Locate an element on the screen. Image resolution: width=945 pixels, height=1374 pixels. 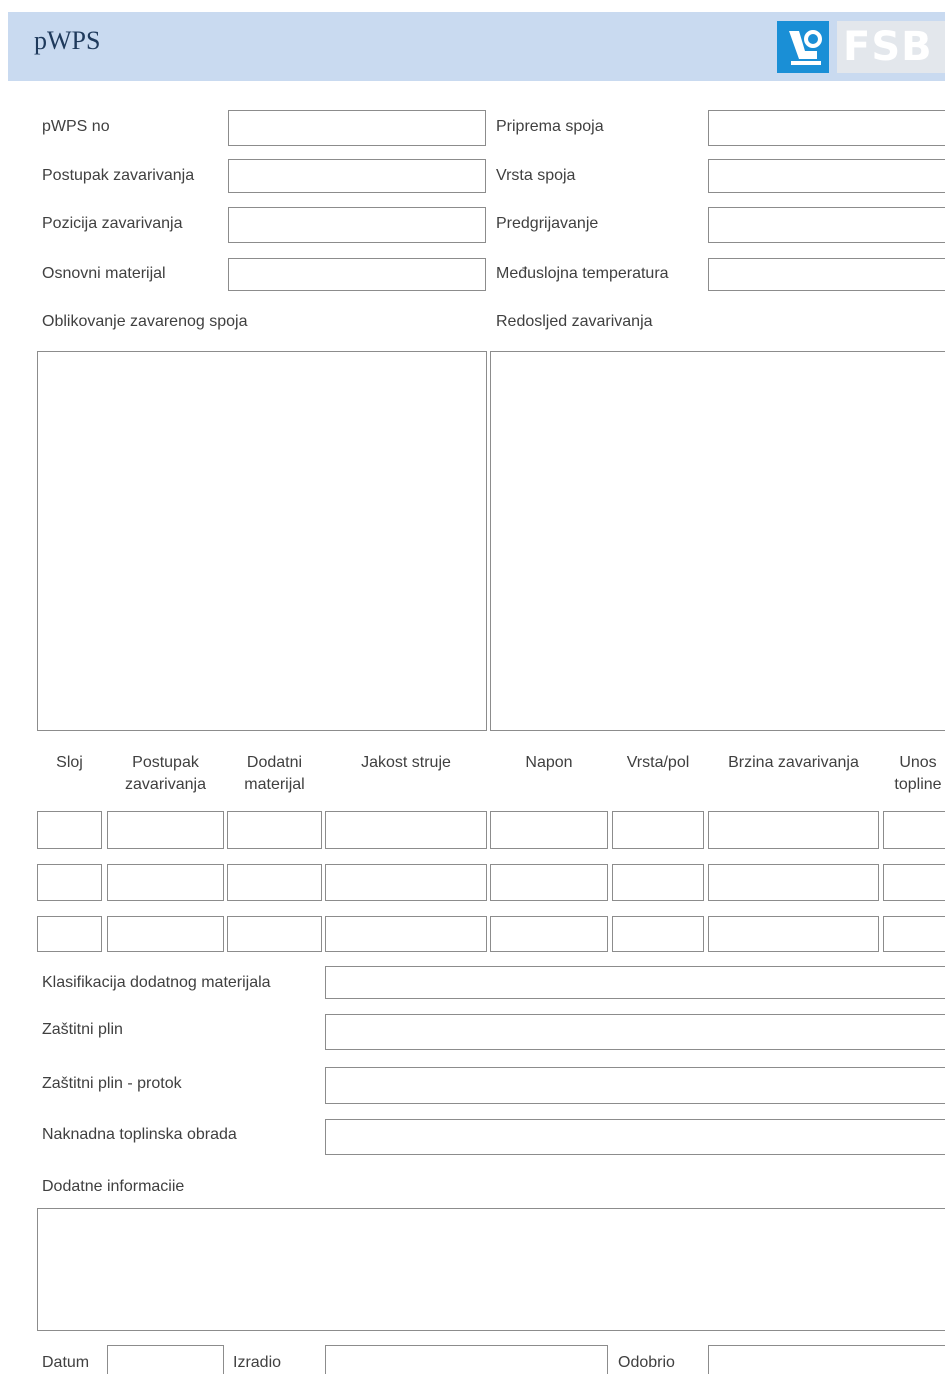
vrsta-spoja-label: Vrsta spoja is located at coordinates (536, 175).